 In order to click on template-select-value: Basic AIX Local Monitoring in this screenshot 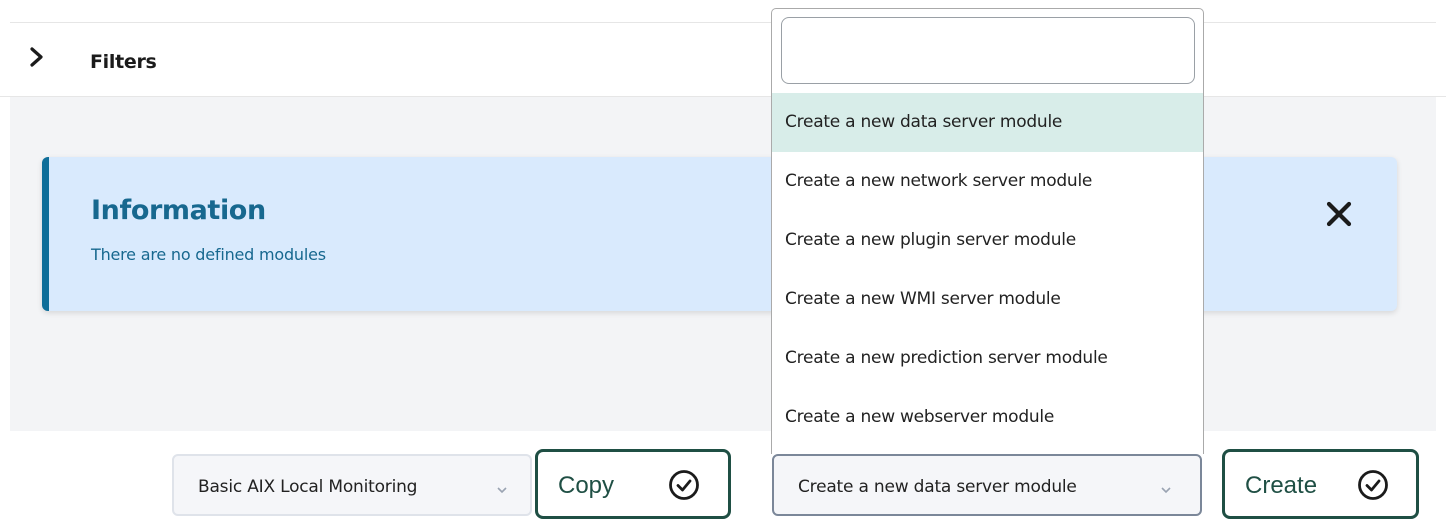, I will do `click(308, 487)`.